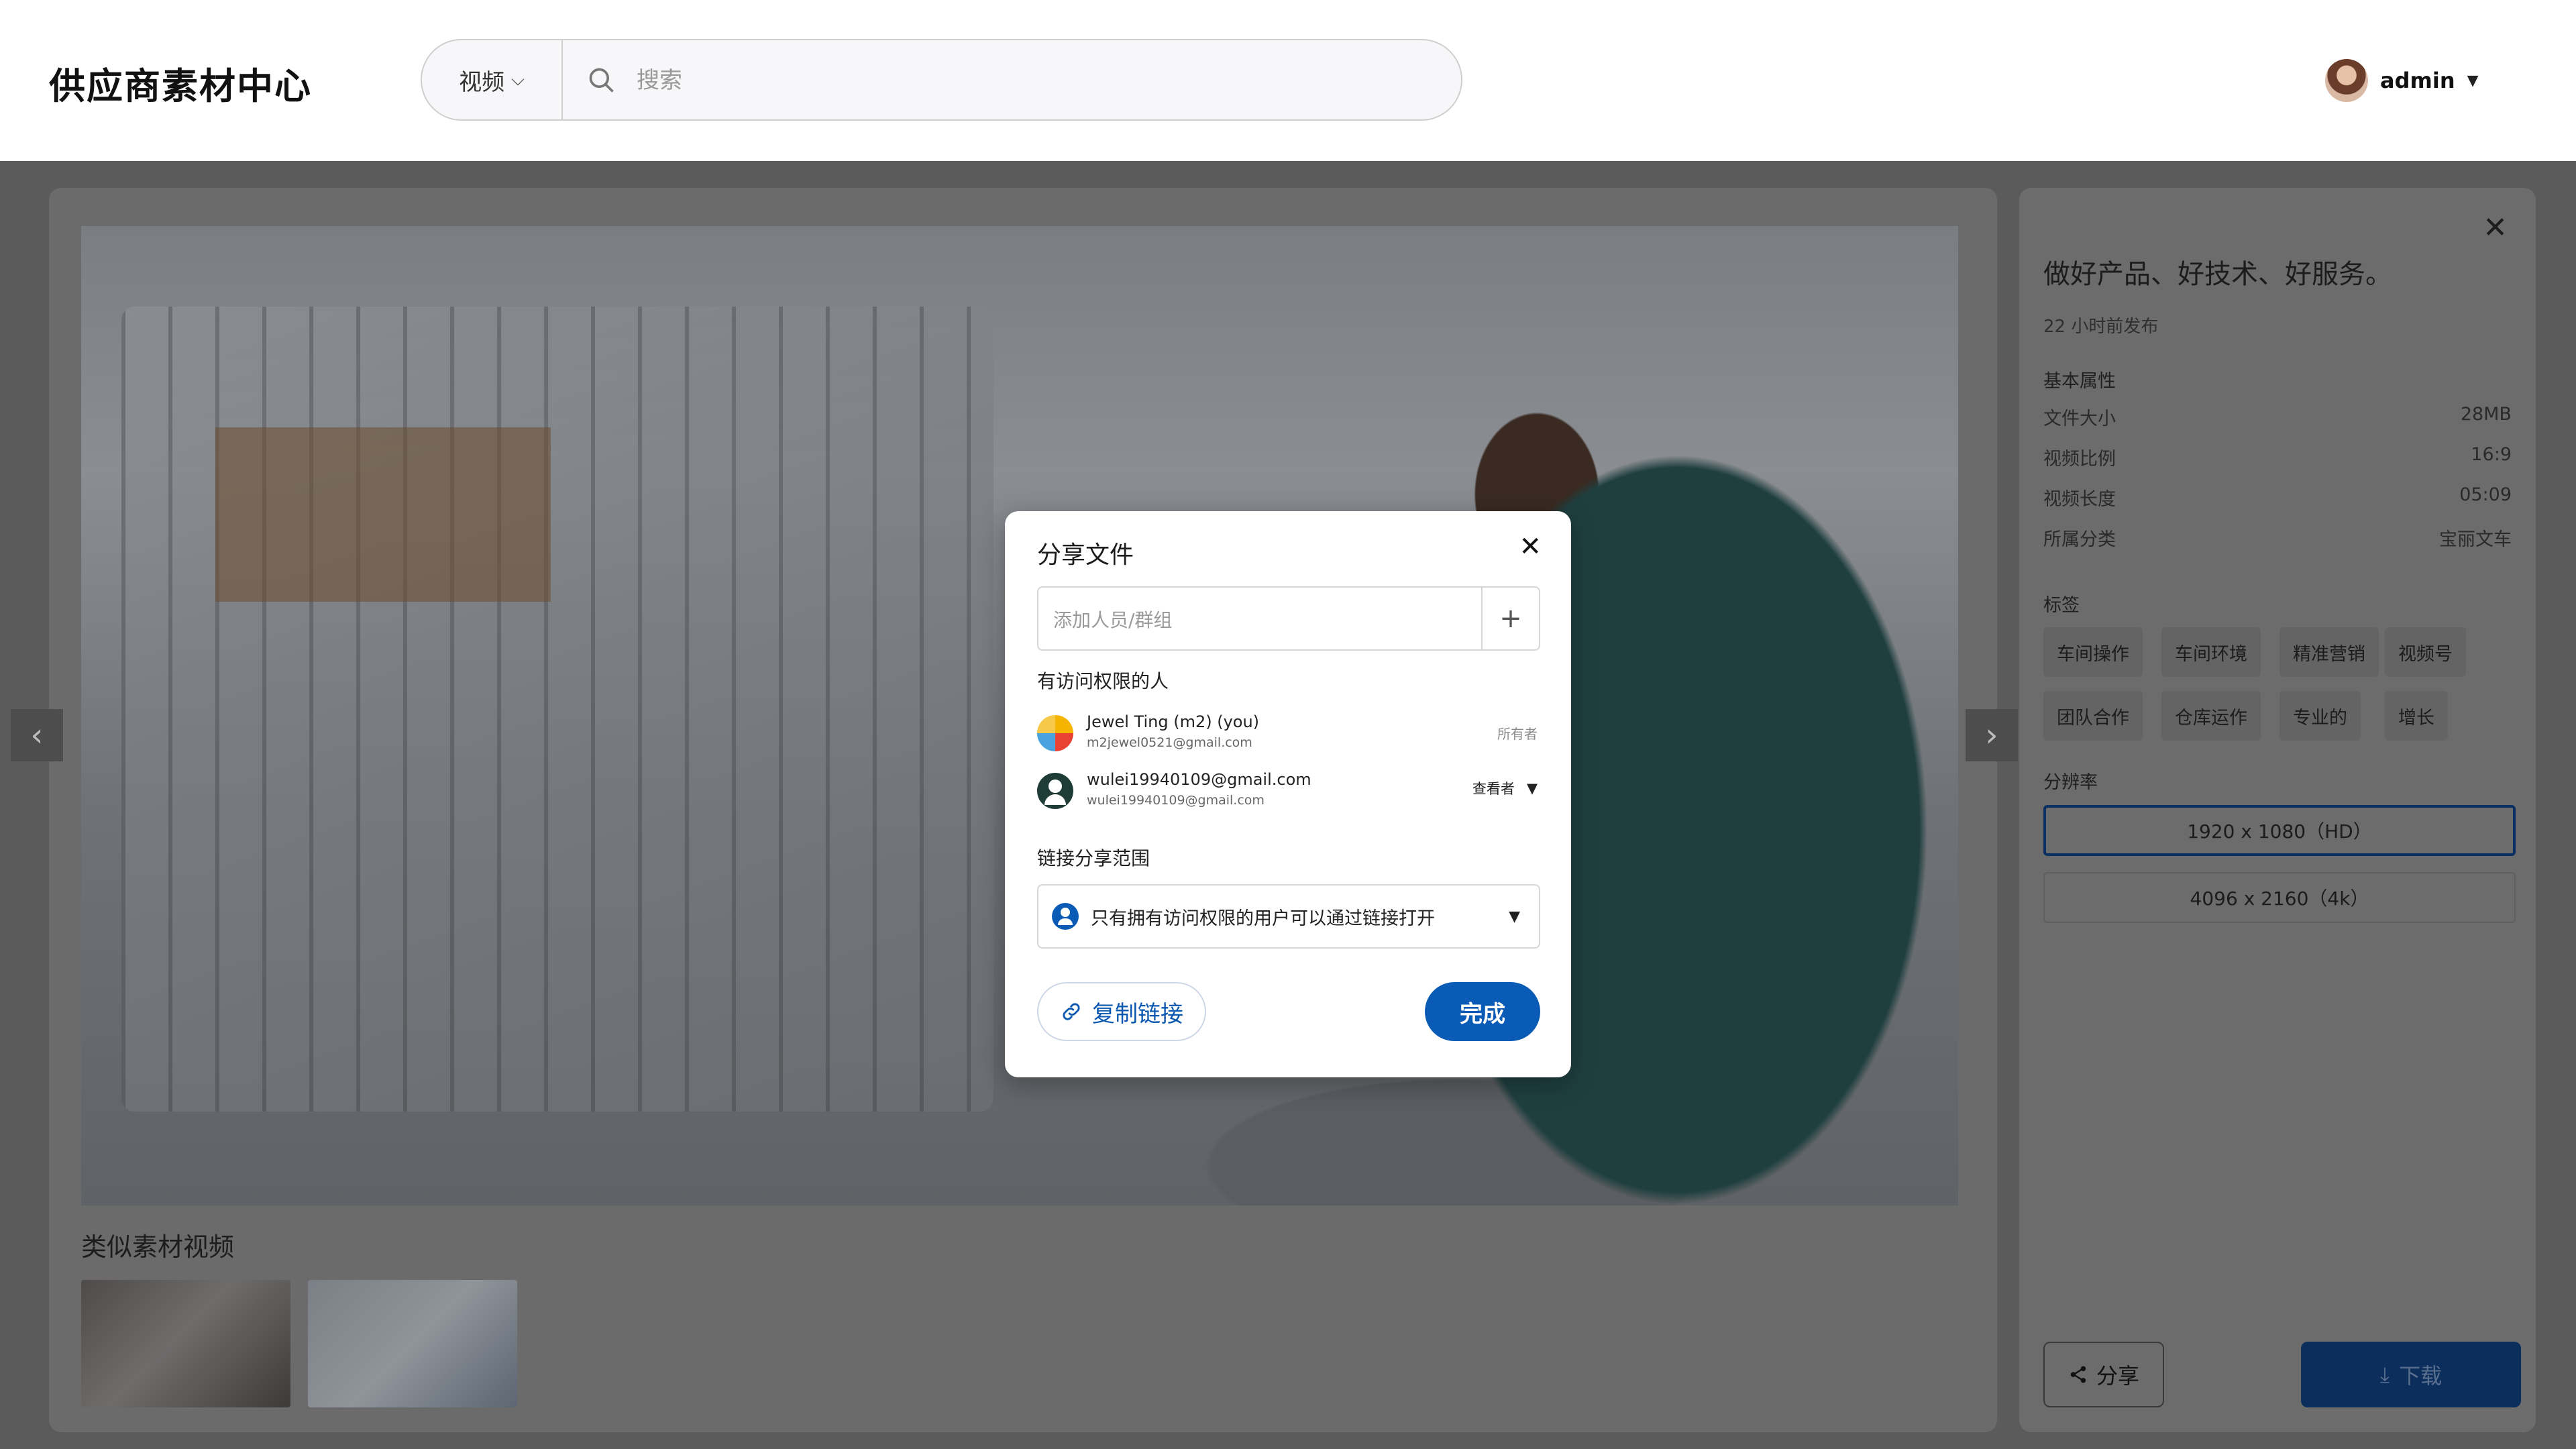 This screenshot has width=2576, height=1449. What do you see at coordinates (482, 82) in the screenshot?
I see `search-type-label: 视频` at bounding box center [482, 82].